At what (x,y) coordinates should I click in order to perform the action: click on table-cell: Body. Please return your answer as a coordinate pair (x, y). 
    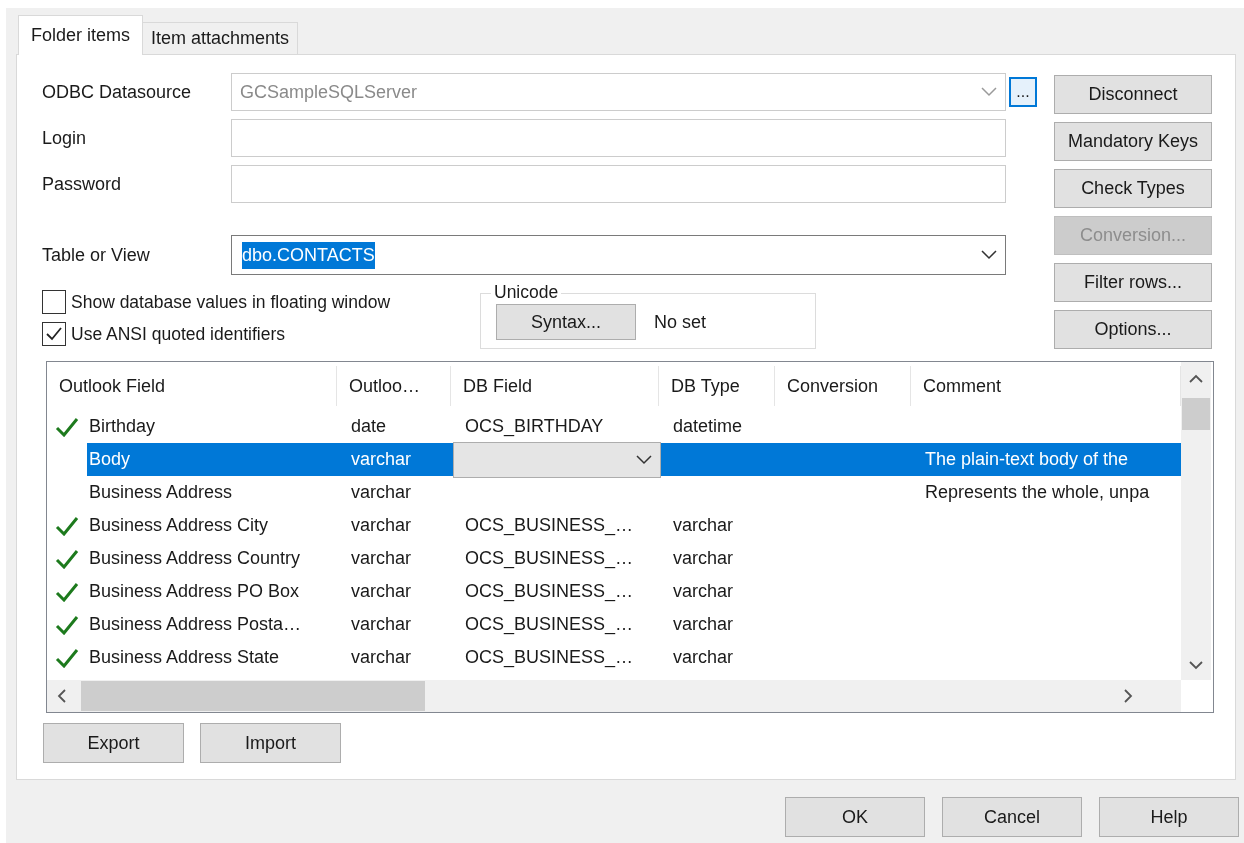
    Looking at the image, I should click on (110, 459).